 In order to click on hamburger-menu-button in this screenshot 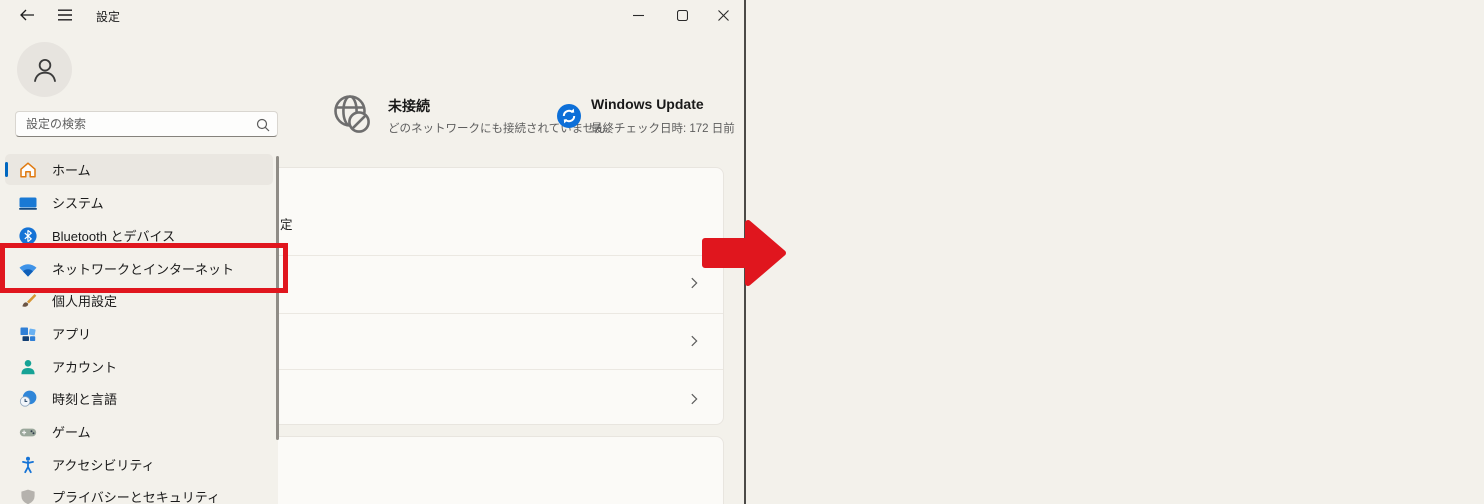, I will do `click(65, 15)`.